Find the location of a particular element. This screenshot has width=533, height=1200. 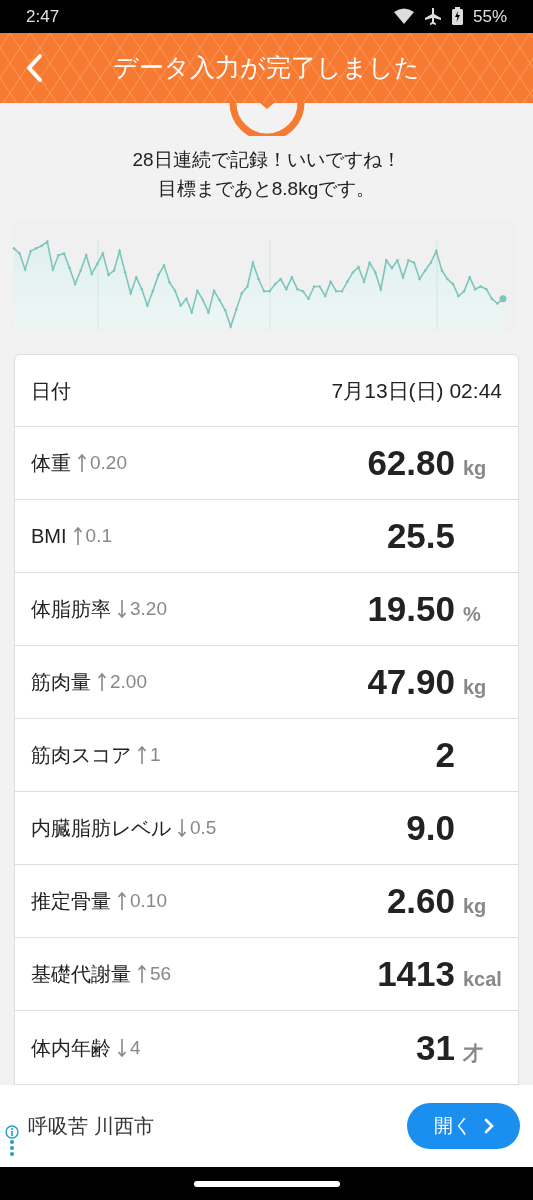

change-value: 0.1 is located at coordinates (98, 536).